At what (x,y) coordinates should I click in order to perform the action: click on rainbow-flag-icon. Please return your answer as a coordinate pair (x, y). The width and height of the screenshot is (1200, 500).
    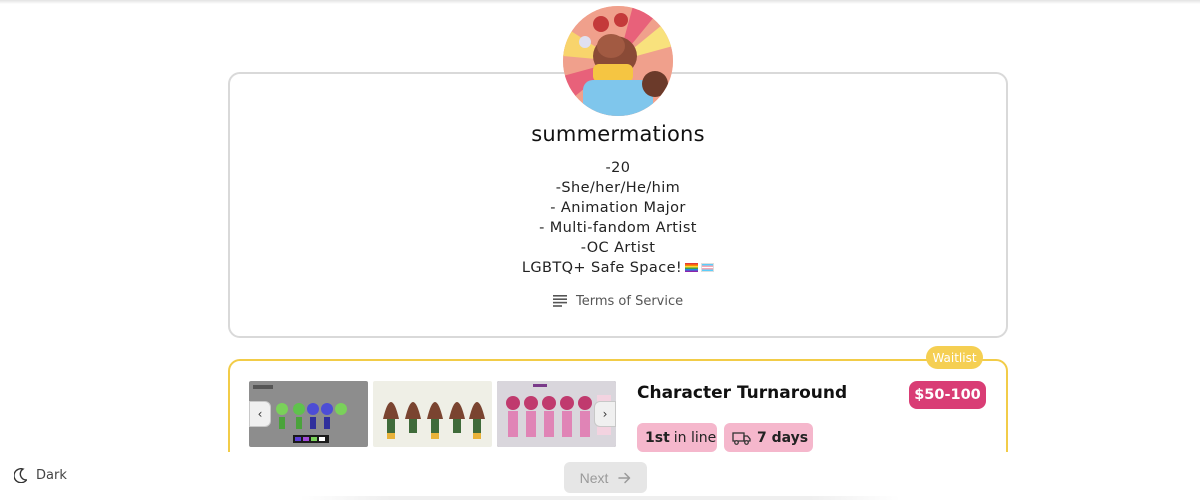
    Looking at the image, I should click on (692, 267).